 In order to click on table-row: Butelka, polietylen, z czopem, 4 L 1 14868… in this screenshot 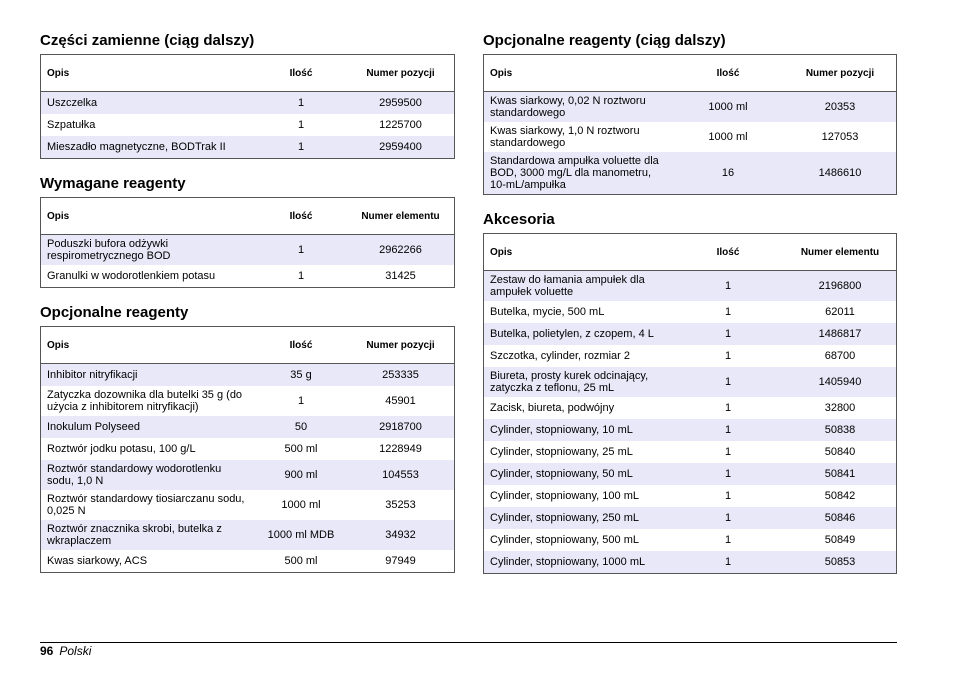, I will do `click(690, 334)`.